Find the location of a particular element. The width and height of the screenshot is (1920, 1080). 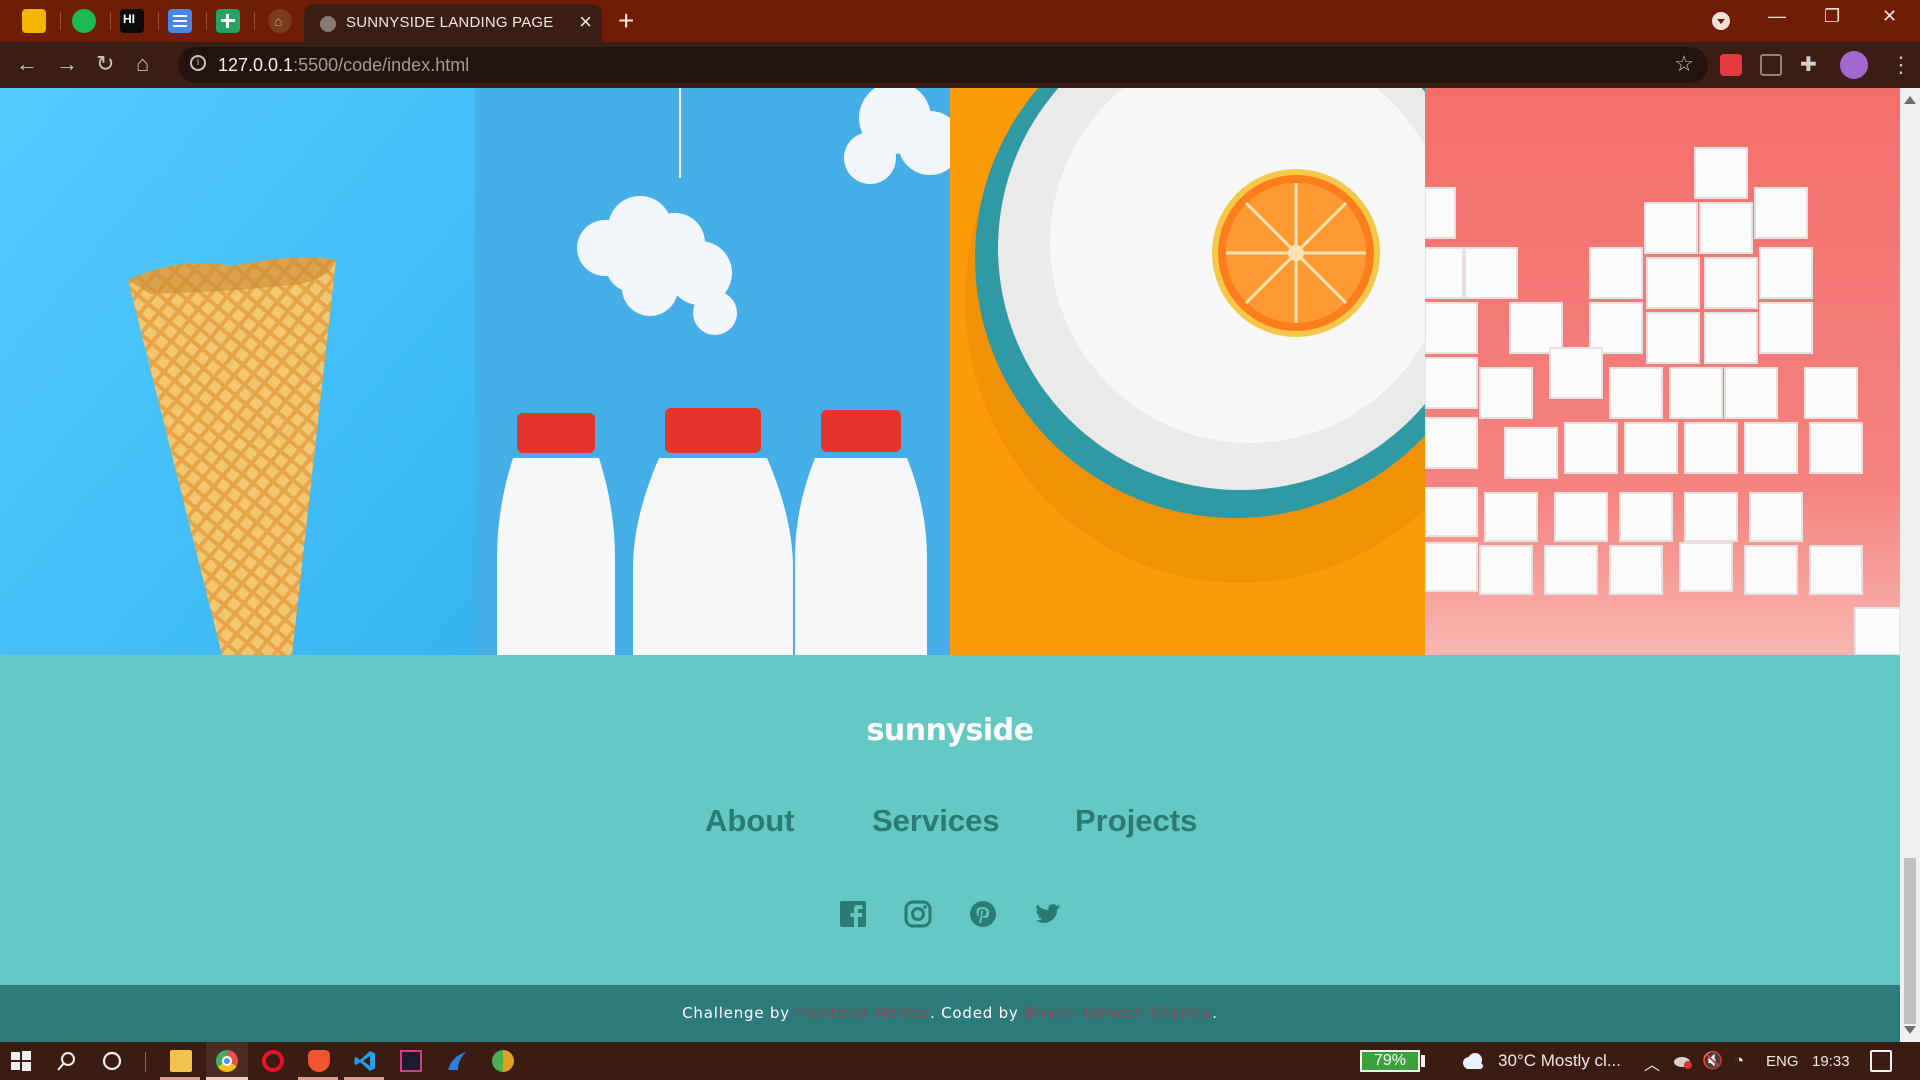

attribution-prefix: Challenge by is located at coordinates (739, 1013).